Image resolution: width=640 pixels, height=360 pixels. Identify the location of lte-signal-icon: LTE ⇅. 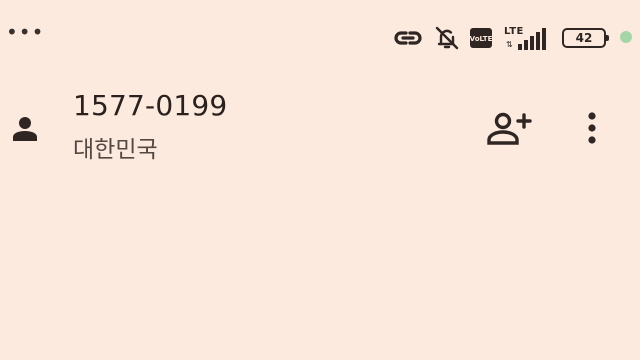
(527, 38).